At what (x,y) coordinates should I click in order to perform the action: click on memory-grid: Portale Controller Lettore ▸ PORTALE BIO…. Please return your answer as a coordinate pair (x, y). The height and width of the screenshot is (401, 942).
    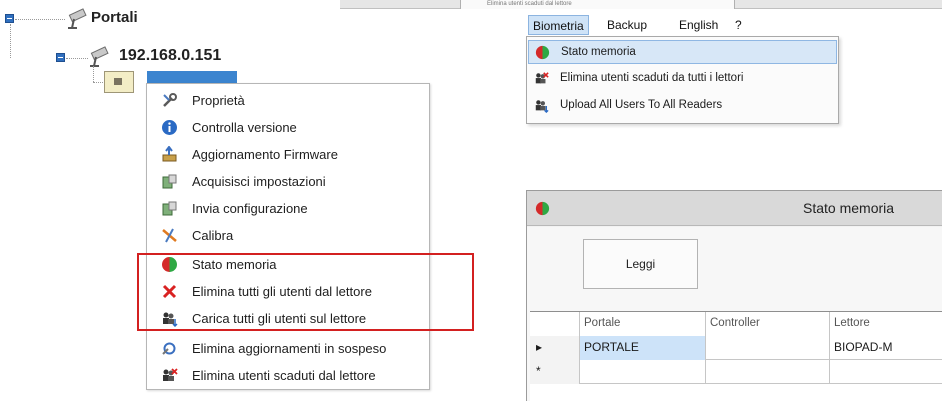
    Looking at the image, I should click on (736, 356).